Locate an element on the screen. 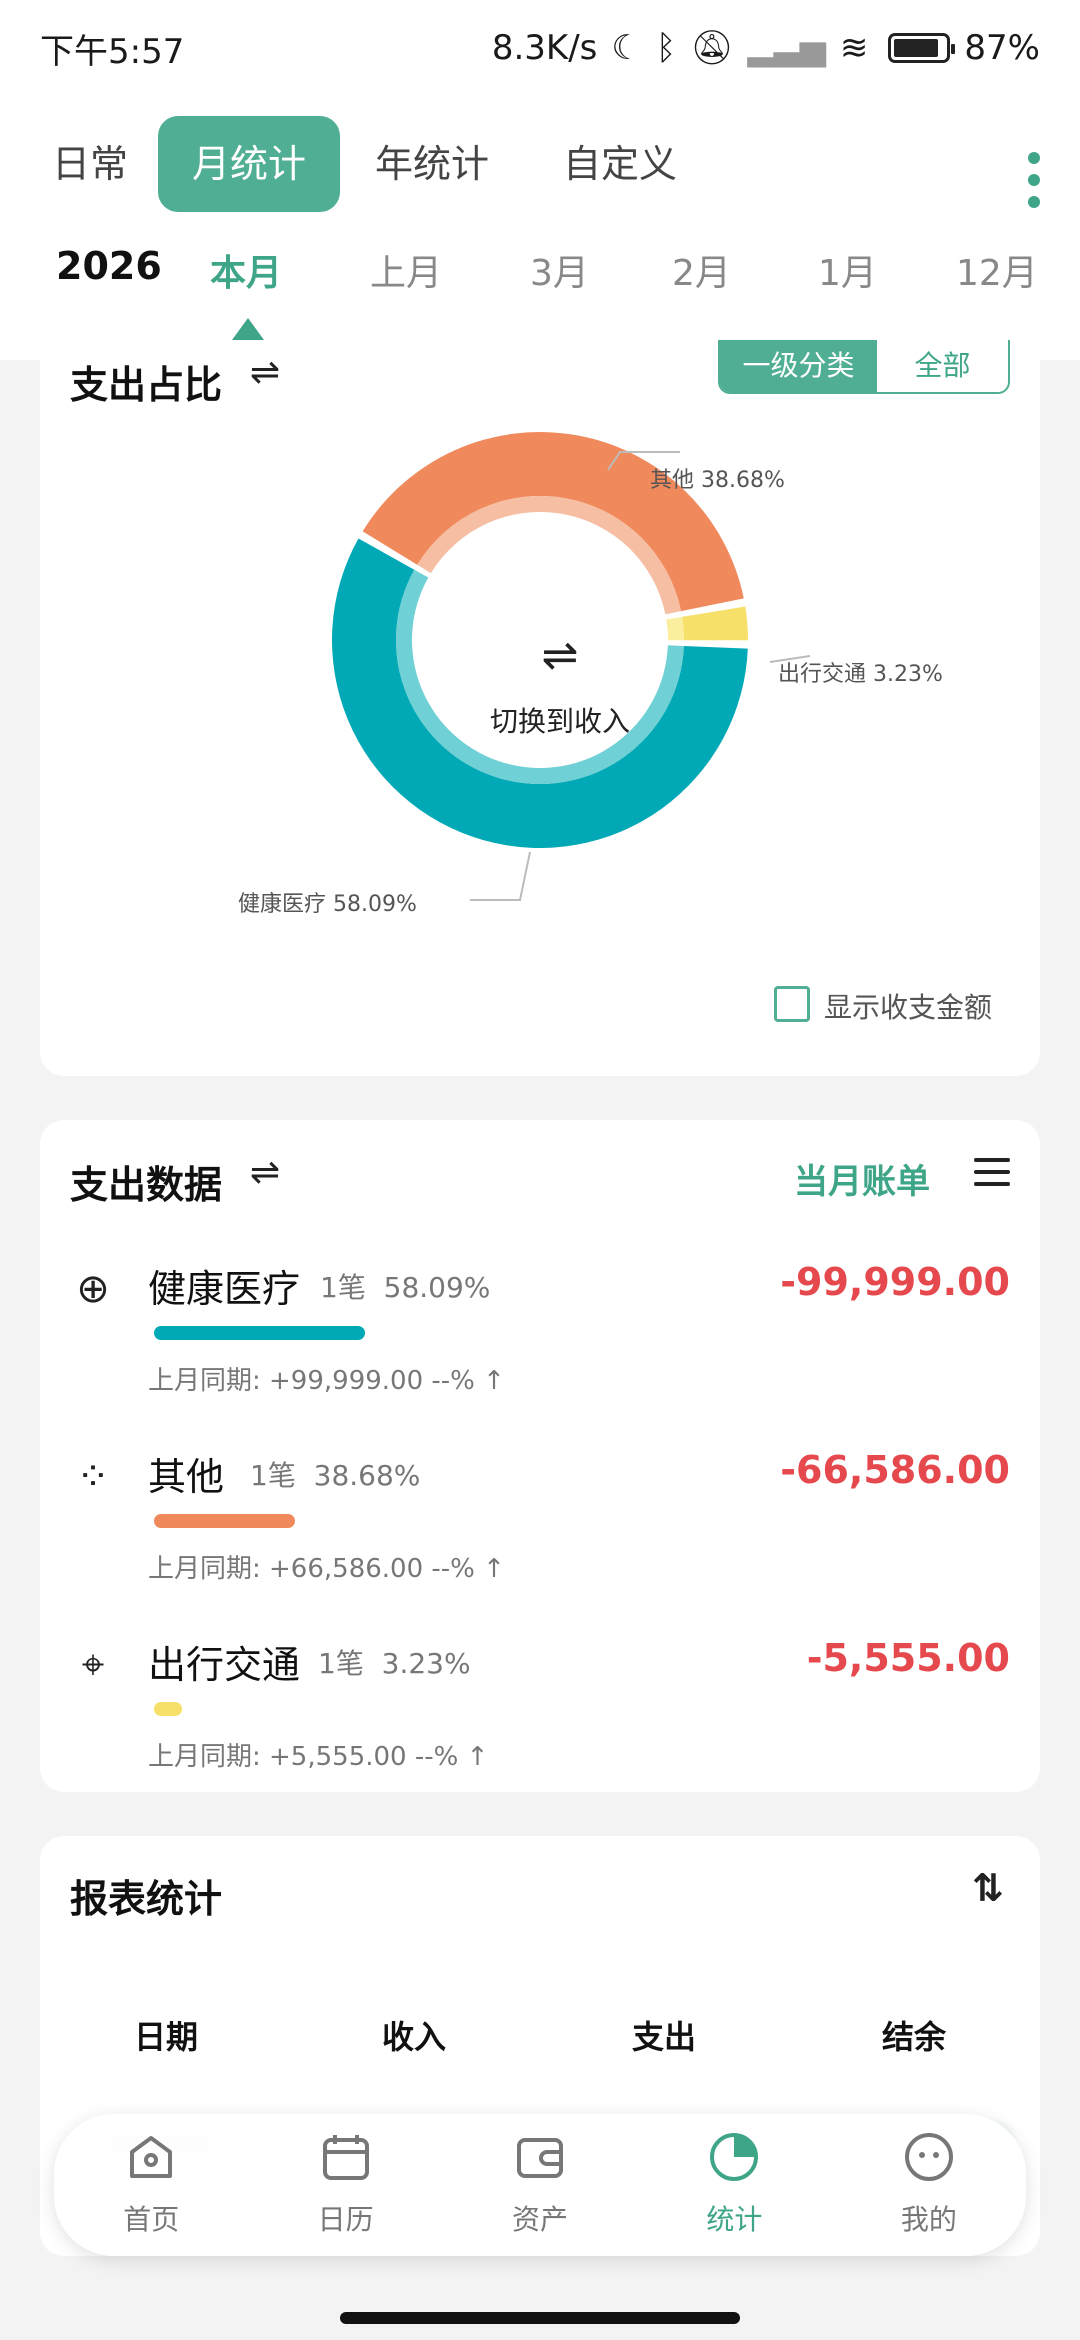 The image size is (1080, 2340). month-1: 1月 is located at coordinates (847, 270).